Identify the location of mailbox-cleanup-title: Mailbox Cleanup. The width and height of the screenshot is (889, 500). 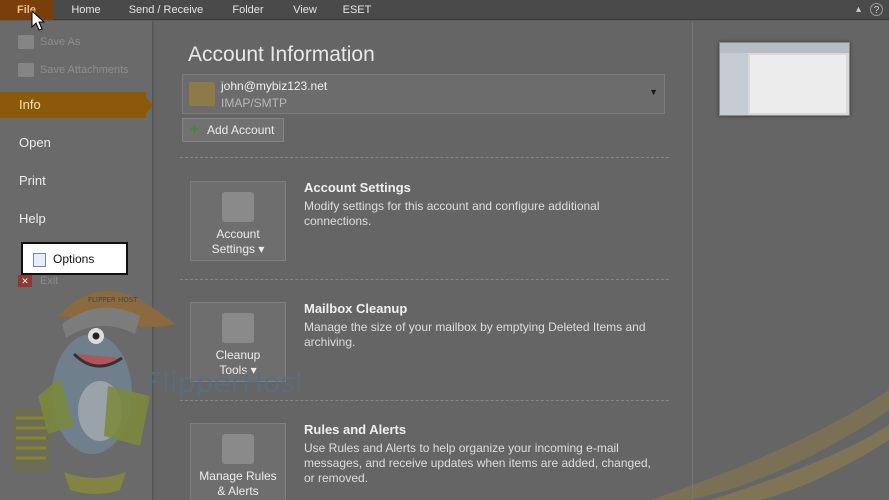
(356, 308).